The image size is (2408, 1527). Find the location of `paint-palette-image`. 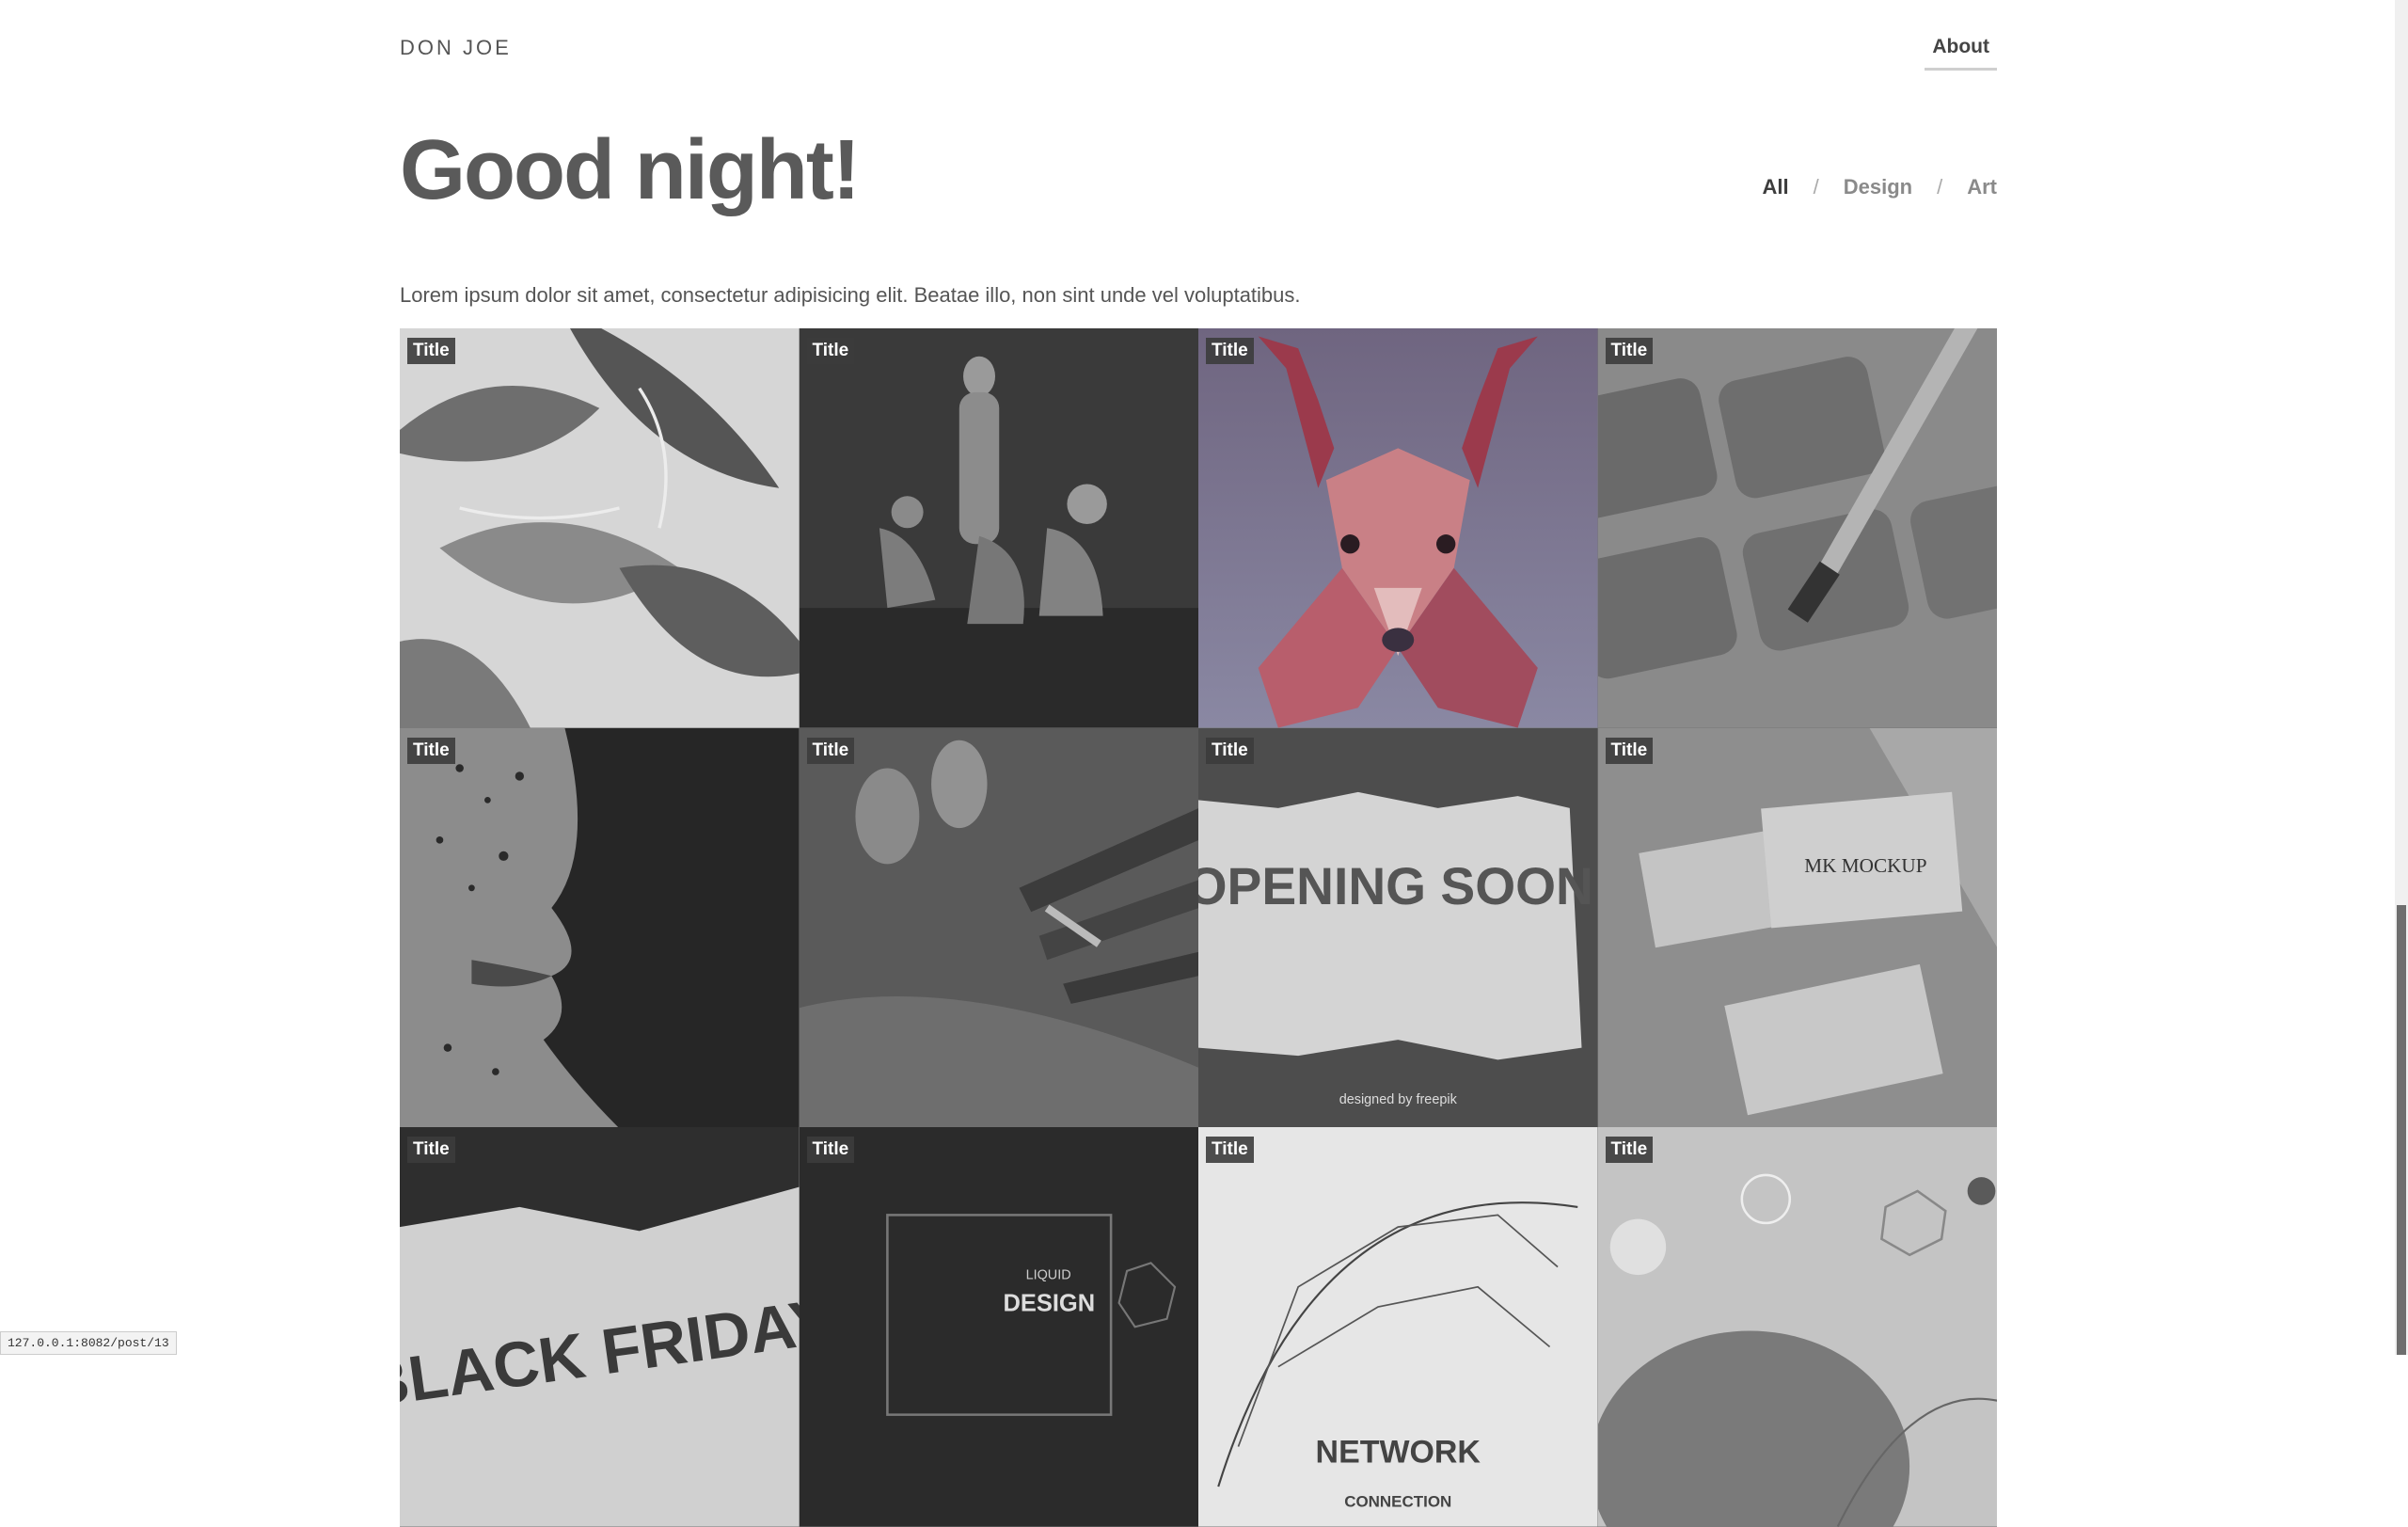

paint-palette-image is located at coordinates (1797, 528).